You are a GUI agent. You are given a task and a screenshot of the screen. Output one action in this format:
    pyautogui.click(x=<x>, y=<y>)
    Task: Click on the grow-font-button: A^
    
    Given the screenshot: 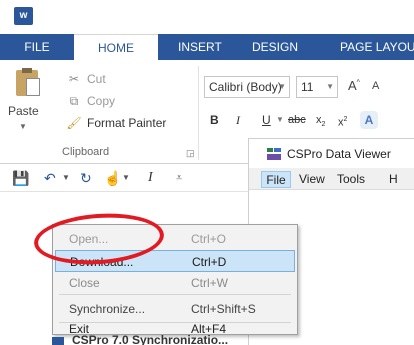 What is the action you would take?
    pyautogui.click(x=354, y=85)
    